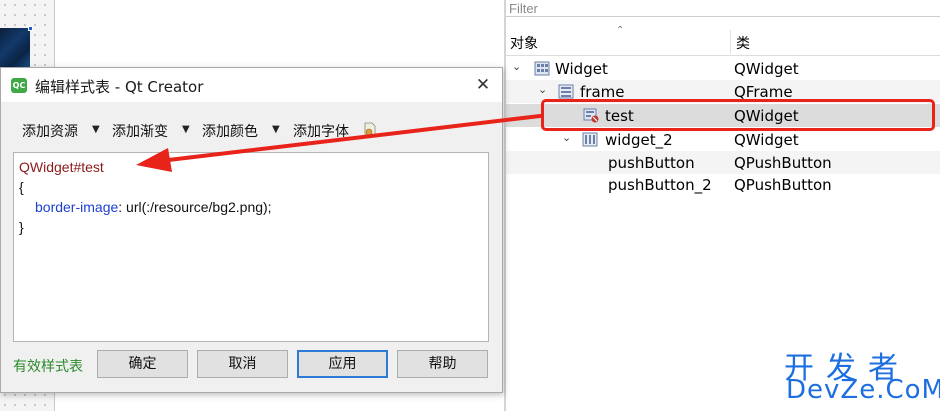 This screenshot has height=411, width=940. I want to click on resize-handle, so click(30, 28).